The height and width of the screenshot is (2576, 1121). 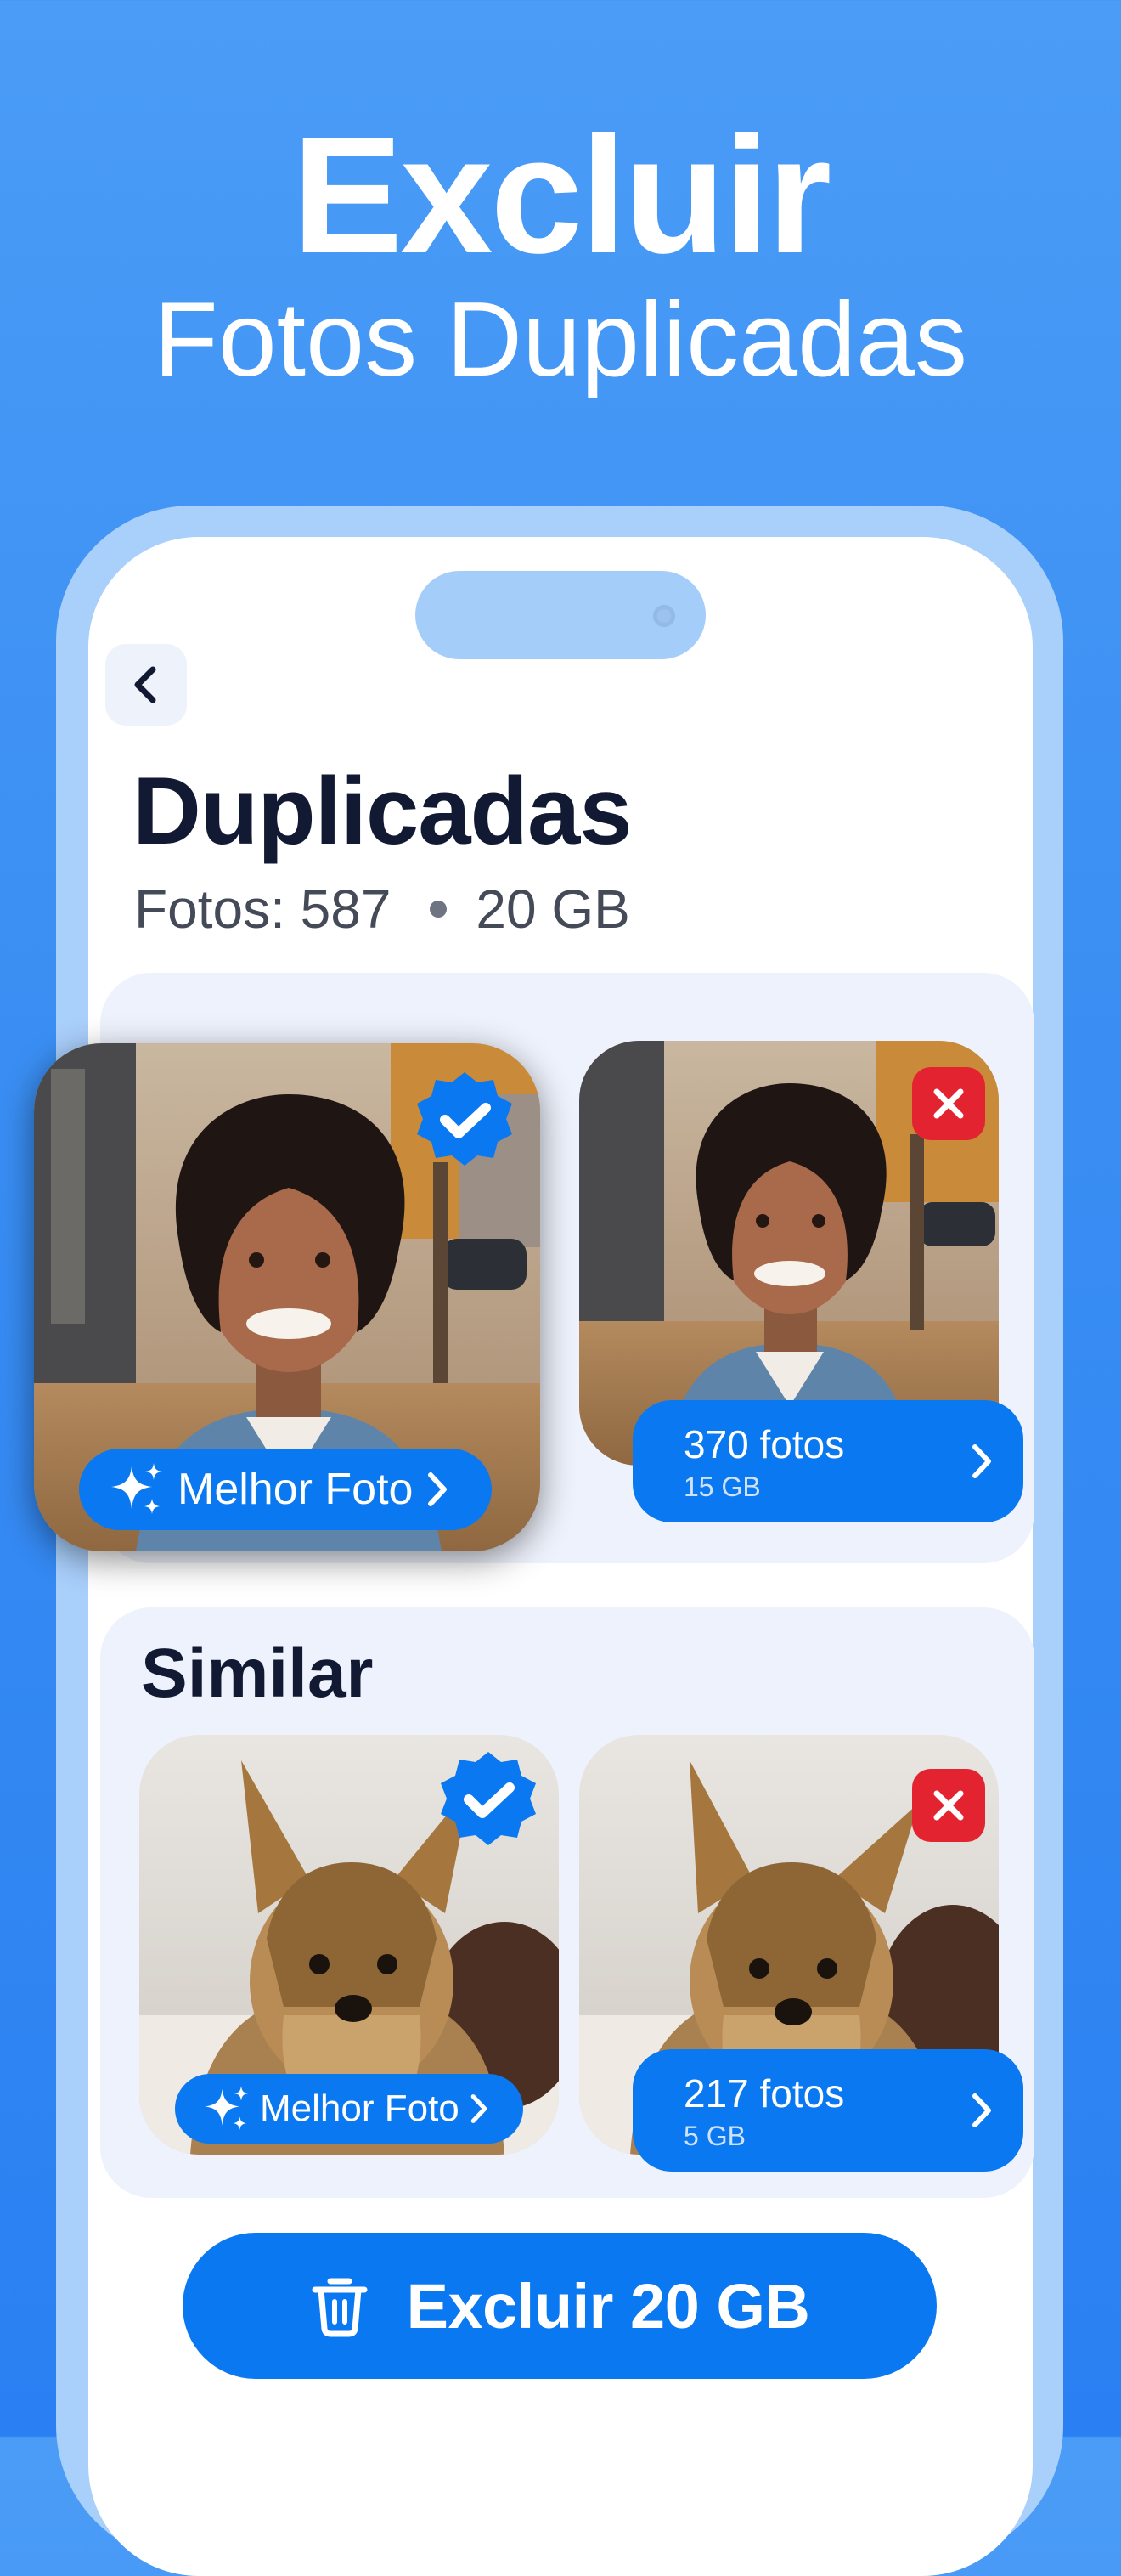 I want to click on hero-title: Excluir, so click(x=561, y=195).